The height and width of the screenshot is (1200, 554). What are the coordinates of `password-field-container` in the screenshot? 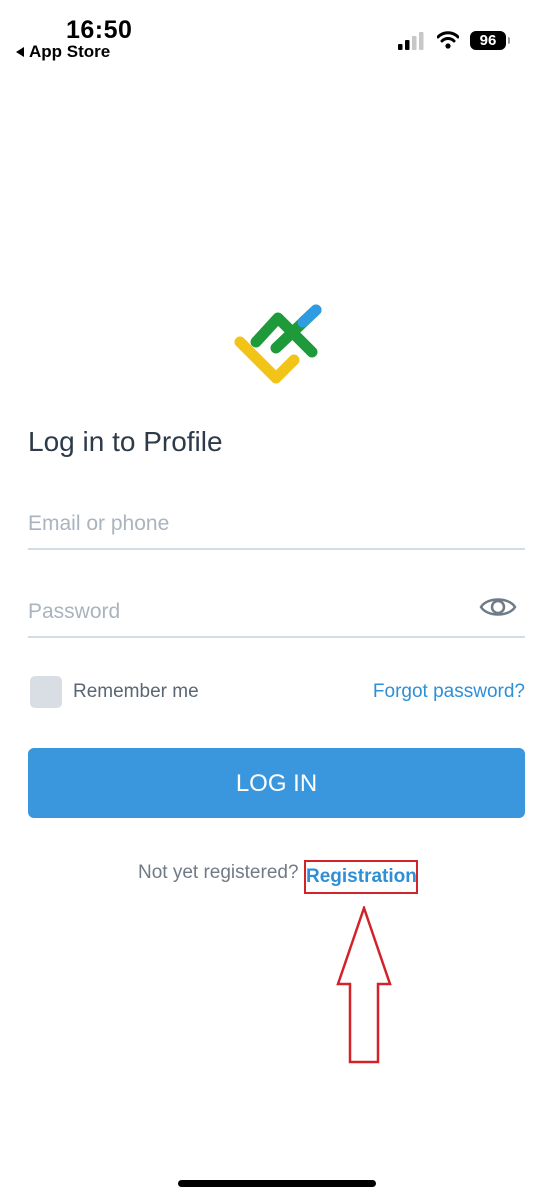 It's located at (276, 615).